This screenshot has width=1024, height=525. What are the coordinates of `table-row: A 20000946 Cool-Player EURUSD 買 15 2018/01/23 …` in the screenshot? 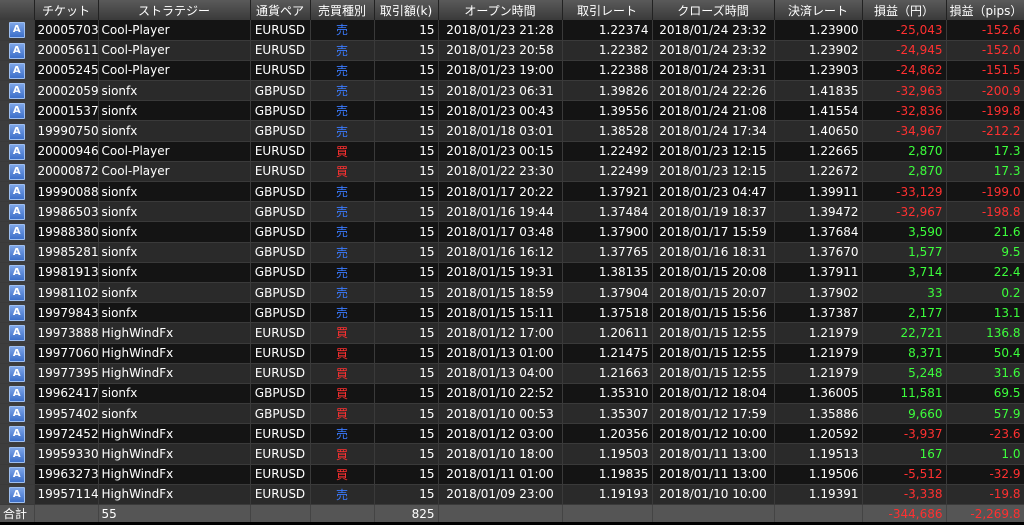 It's located at (512, 151).